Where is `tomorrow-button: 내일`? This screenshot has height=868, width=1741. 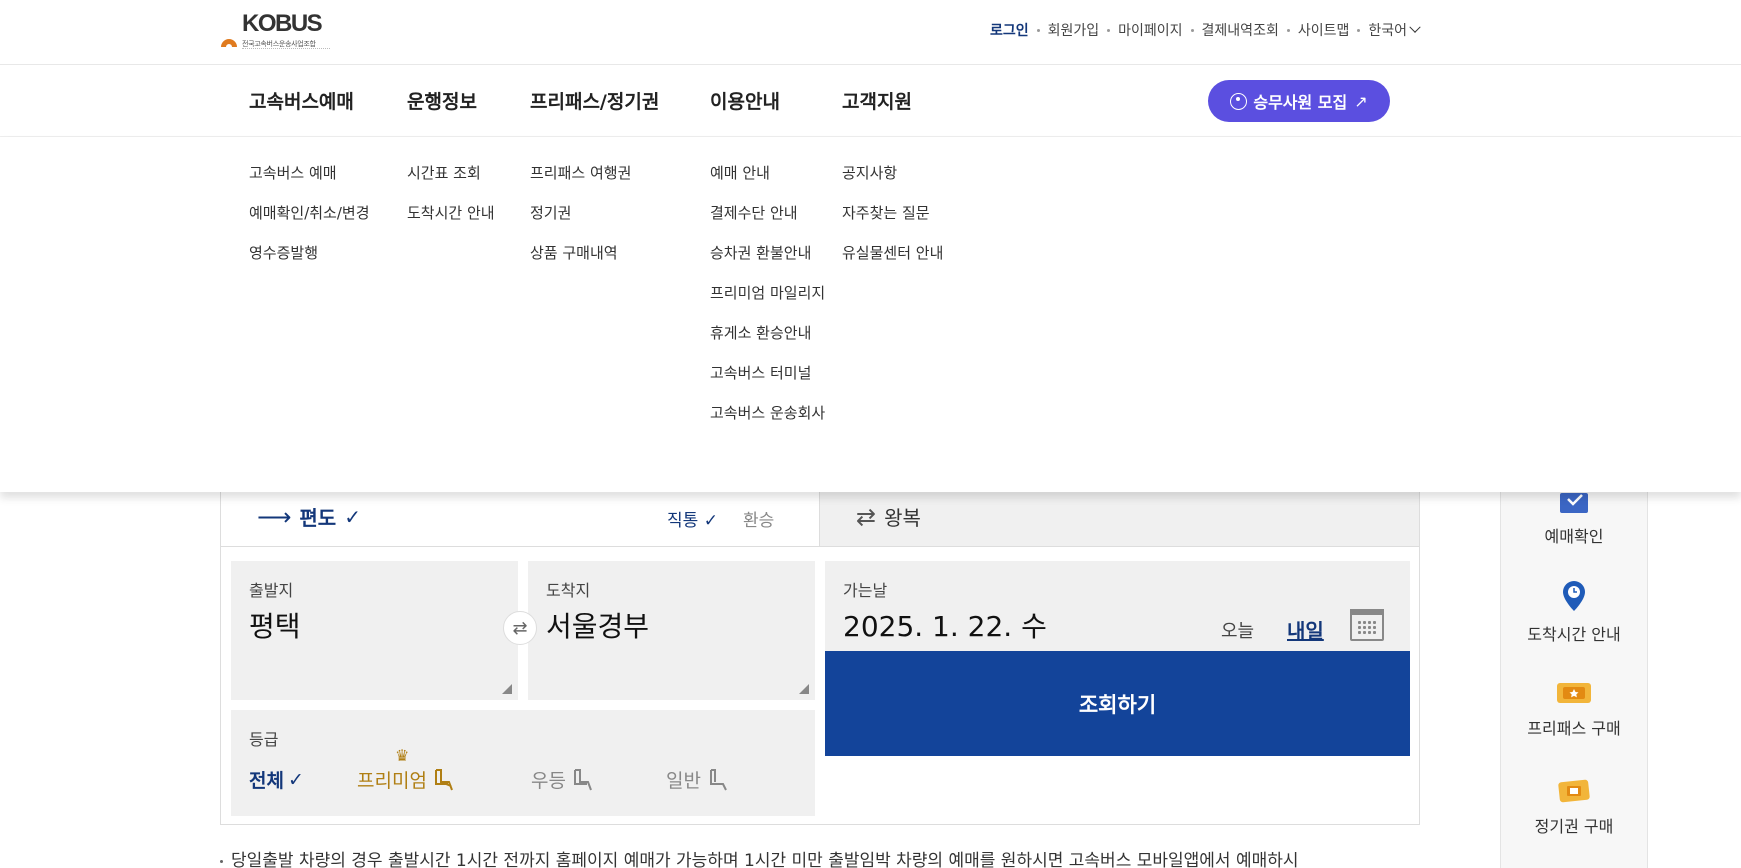 tomorrow-button: 내일 is located at coordinates (1305, 629).